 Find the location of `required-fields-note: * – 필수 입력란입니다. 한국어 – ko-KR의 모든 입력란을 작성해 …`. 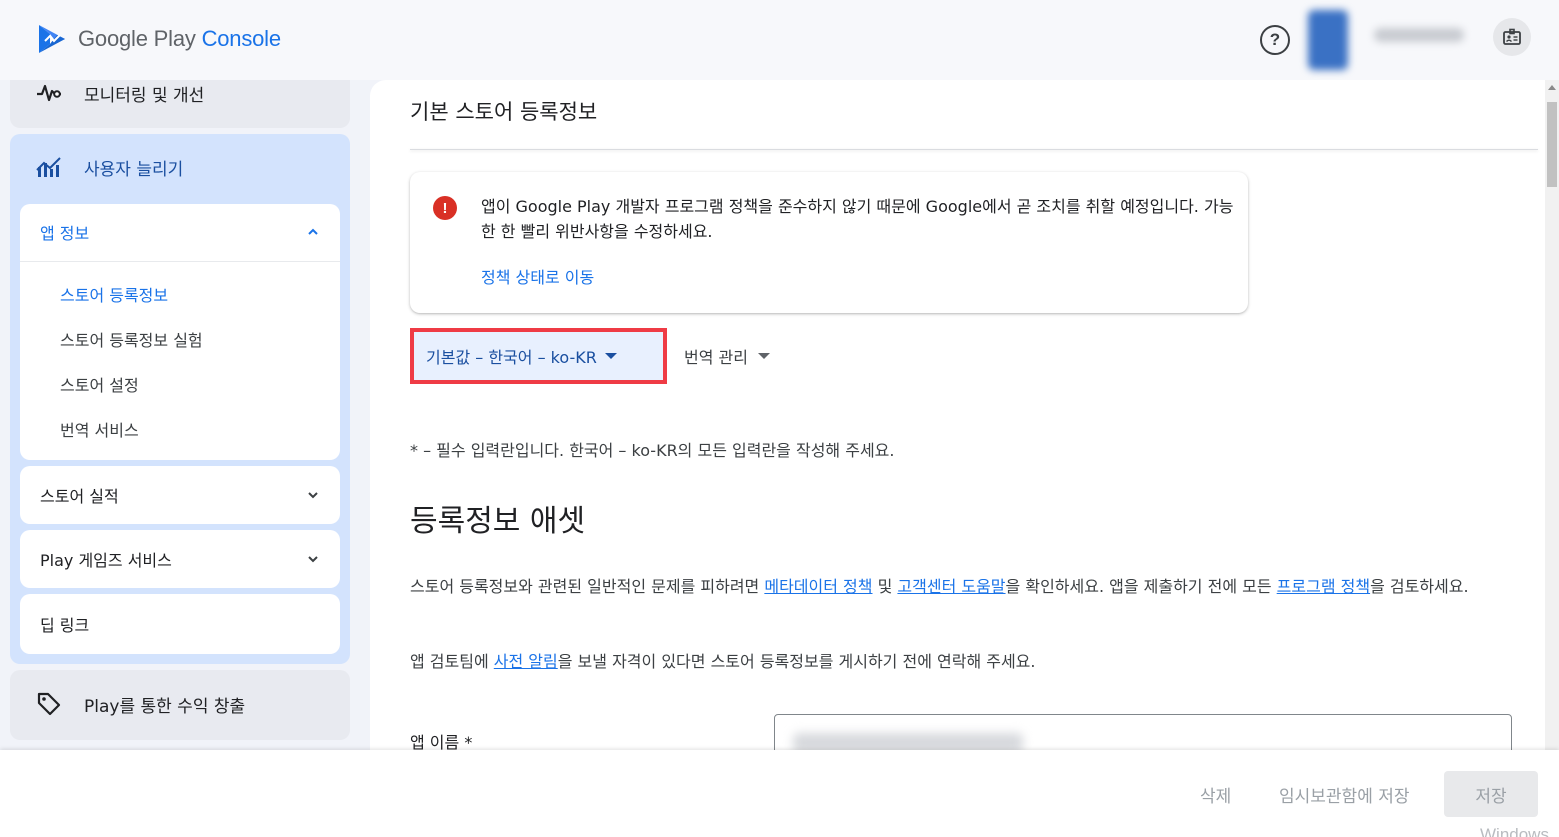

required-fields-note: * – 필수 입력란입니다. 한국어 – ko-KR의 모든 입력란을 작성해 … is located at coordinates (652, 450).